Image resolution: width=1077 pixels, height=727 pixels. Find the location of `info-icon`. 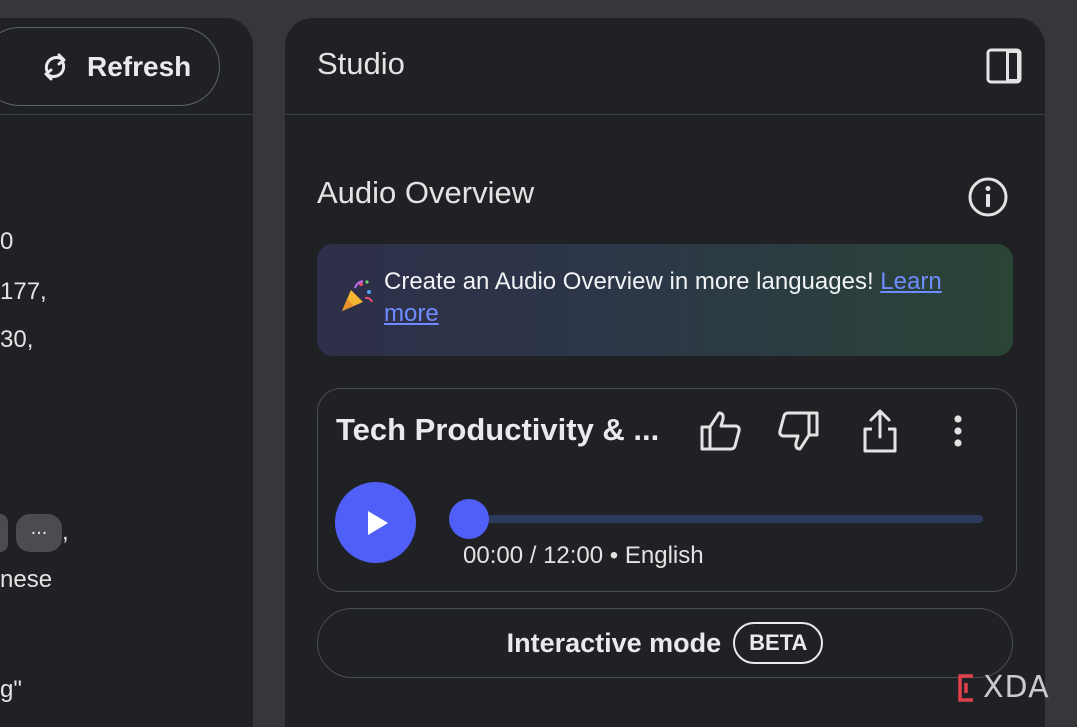

info-icon is located at coordinates (988, 197).